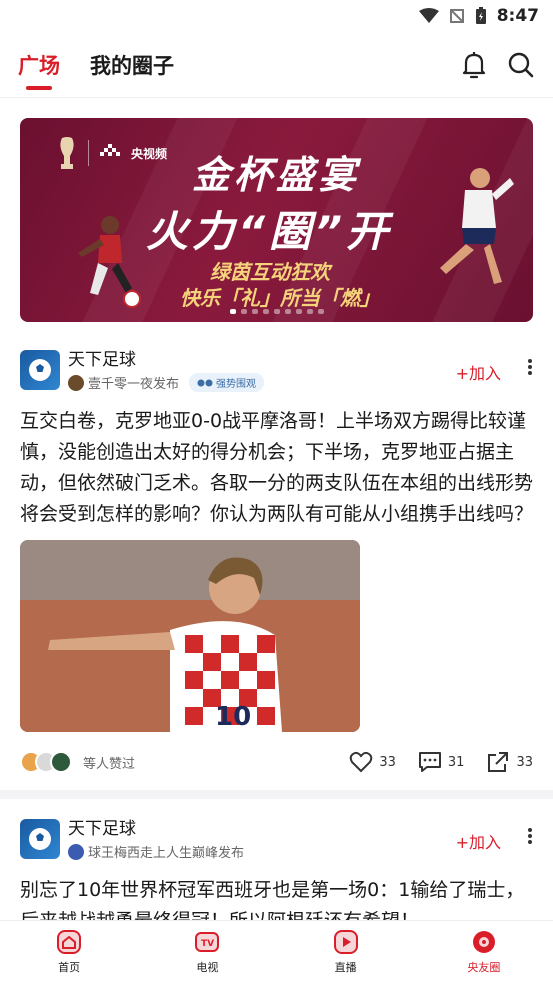 Image resolution: width=553 pixels, height=983 pixels. I want to click on banner-subtitle-line1: 绿茵互动狂欢, so click(270, 272).